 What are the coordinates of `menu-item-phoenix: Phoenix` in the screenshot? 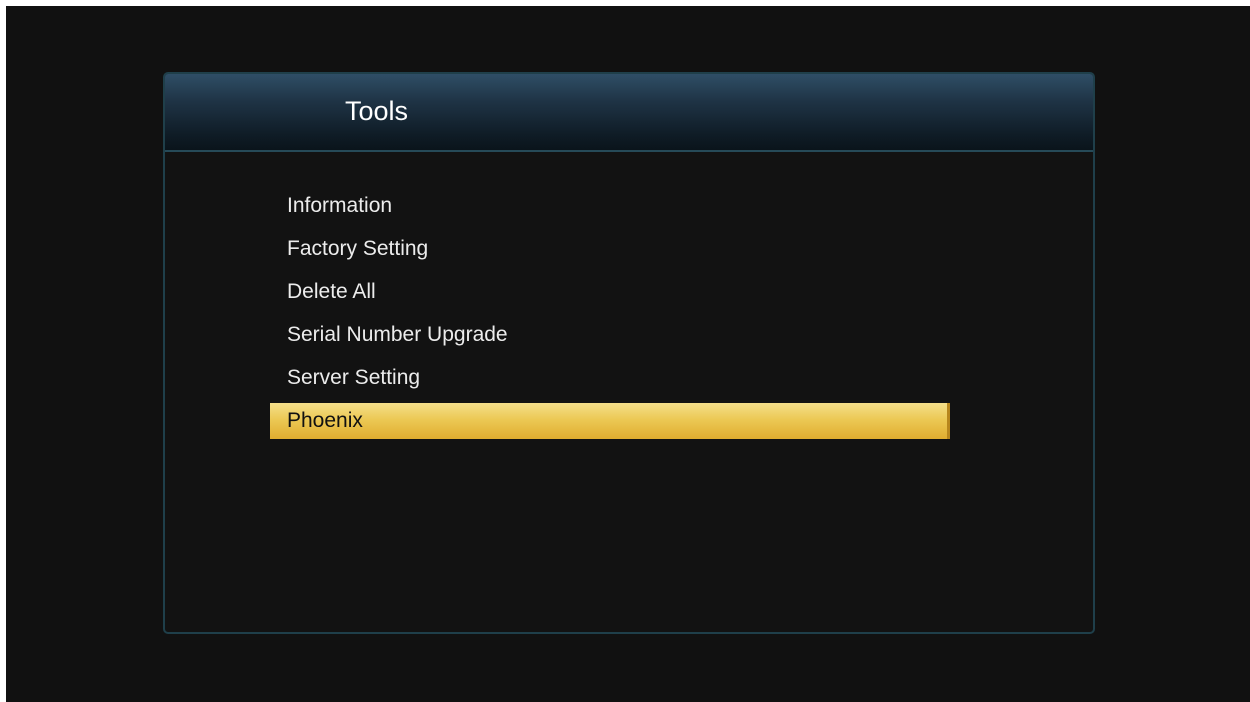 It's located at (610, 421).